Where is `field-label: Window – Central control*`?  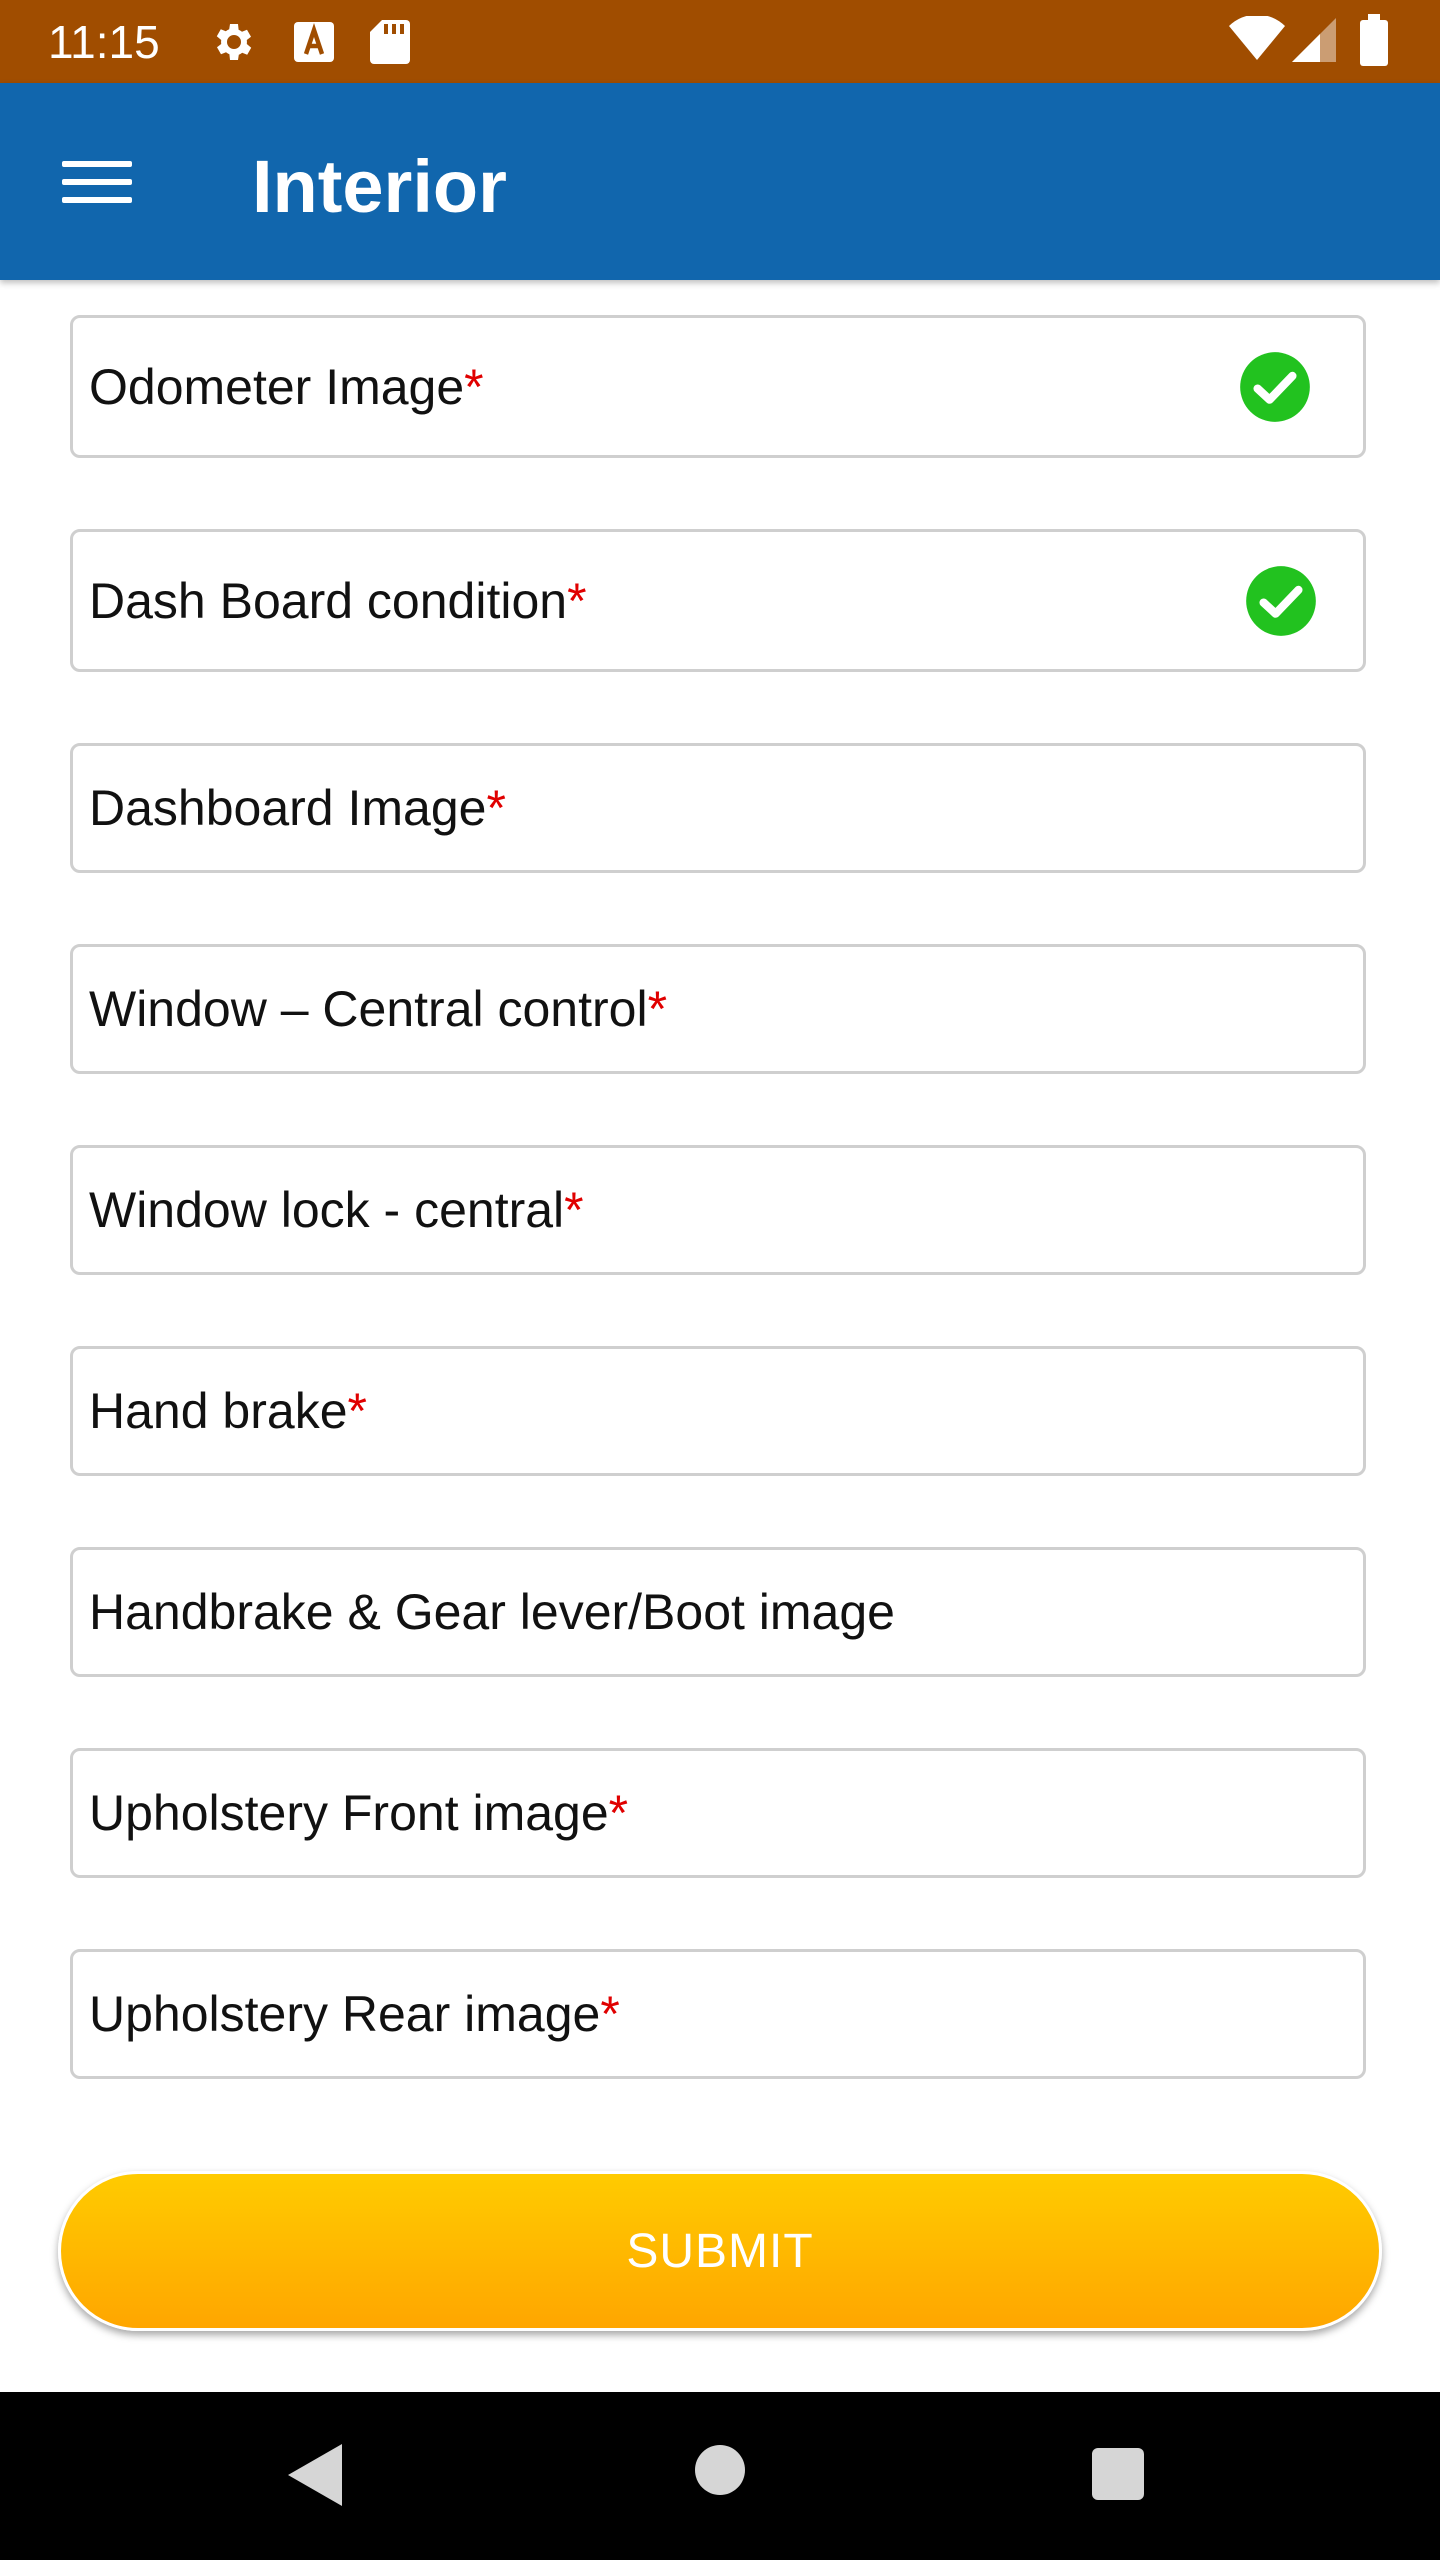
field-label: Window – Central control* is located at coordinates (378, 1009).